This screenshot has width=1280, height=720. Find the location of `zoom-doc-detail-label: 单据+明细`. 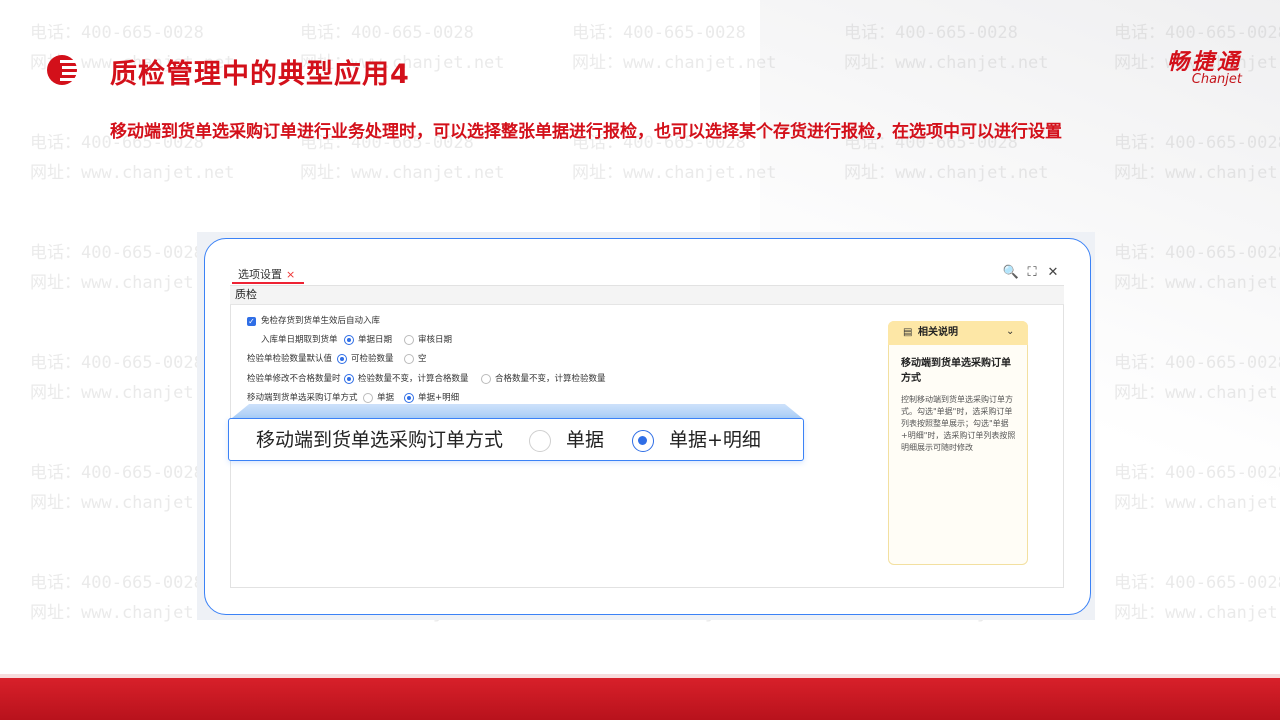

zoom-doc-detail-label: 单据+明细 is located at coordinates (715, 440).